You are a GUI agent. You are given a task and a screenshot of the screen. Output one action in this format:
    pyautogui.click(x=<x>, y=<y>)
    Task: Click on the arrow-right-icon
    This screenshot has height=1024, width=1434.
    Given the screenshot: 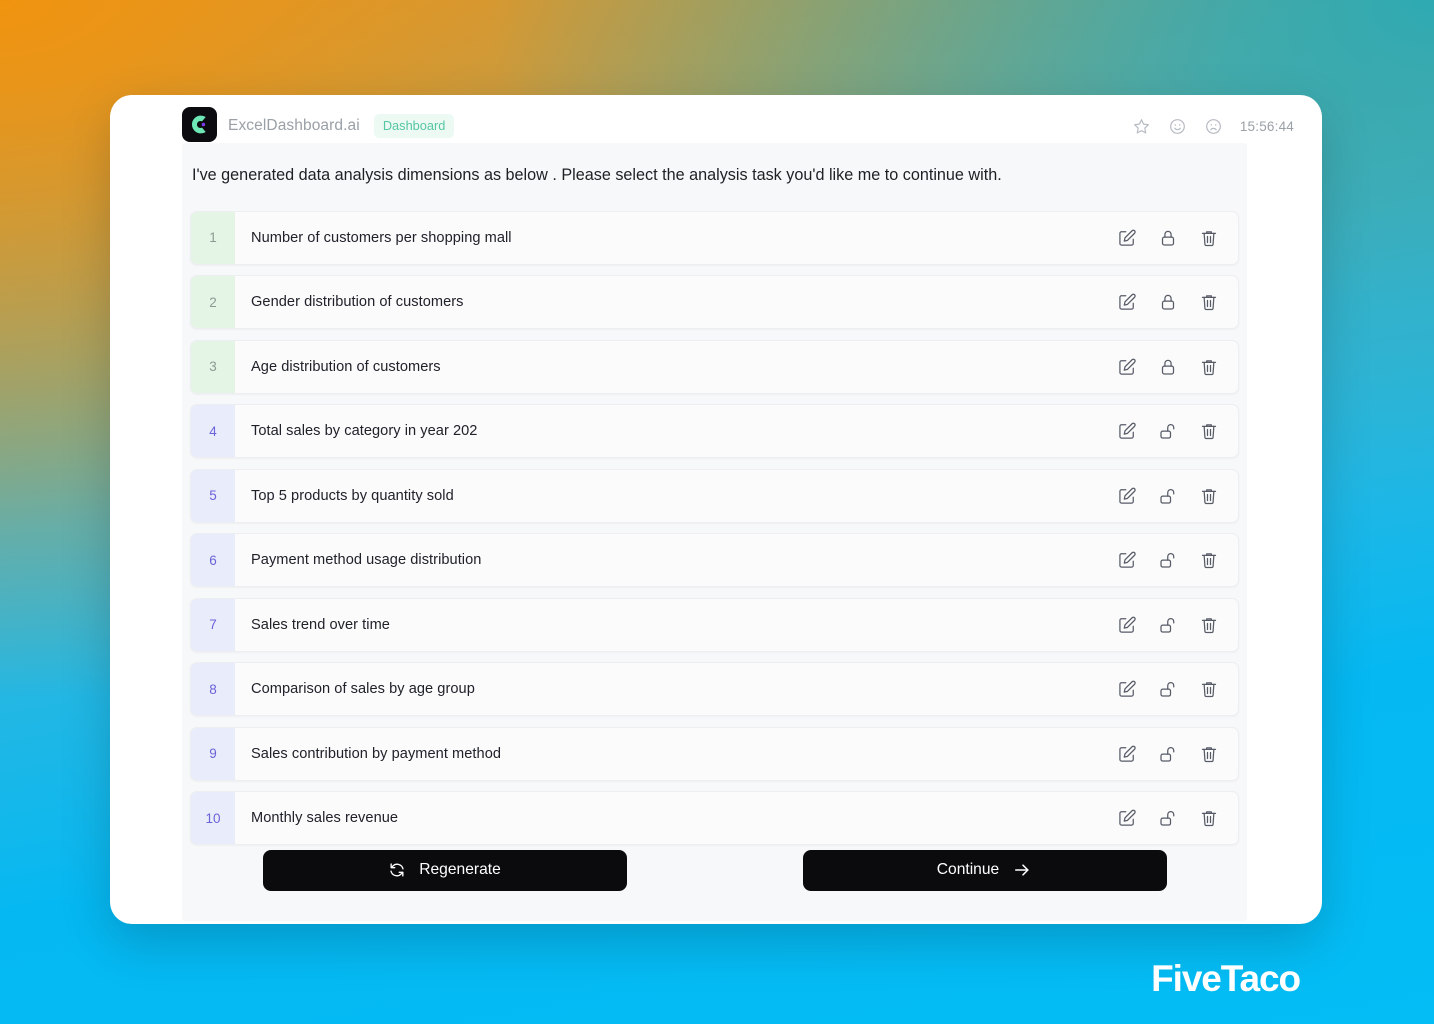 What is the action you would take?
    pyautogui.click(x=1022, y=870)
    